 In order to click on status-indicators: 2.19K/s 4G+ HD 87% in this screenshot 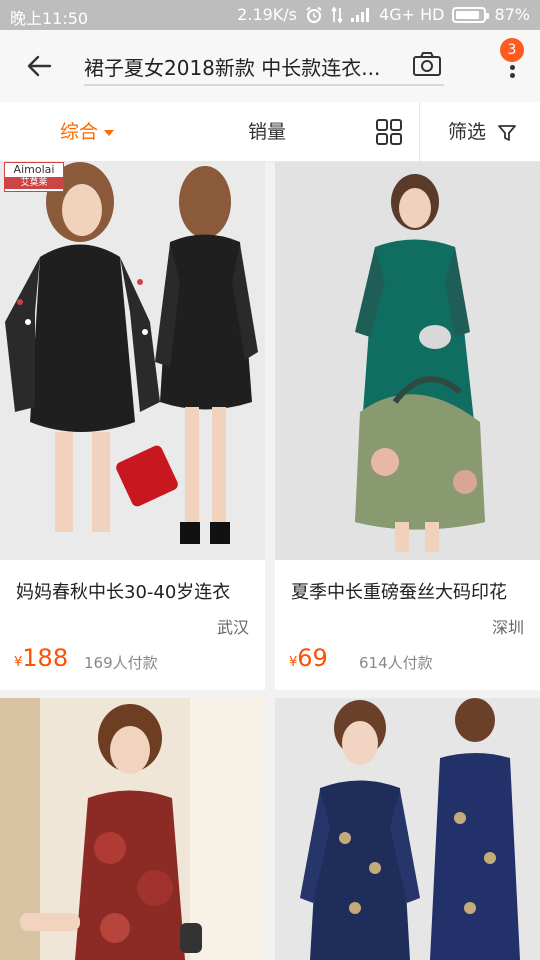, I will do `click(383, 14)`.